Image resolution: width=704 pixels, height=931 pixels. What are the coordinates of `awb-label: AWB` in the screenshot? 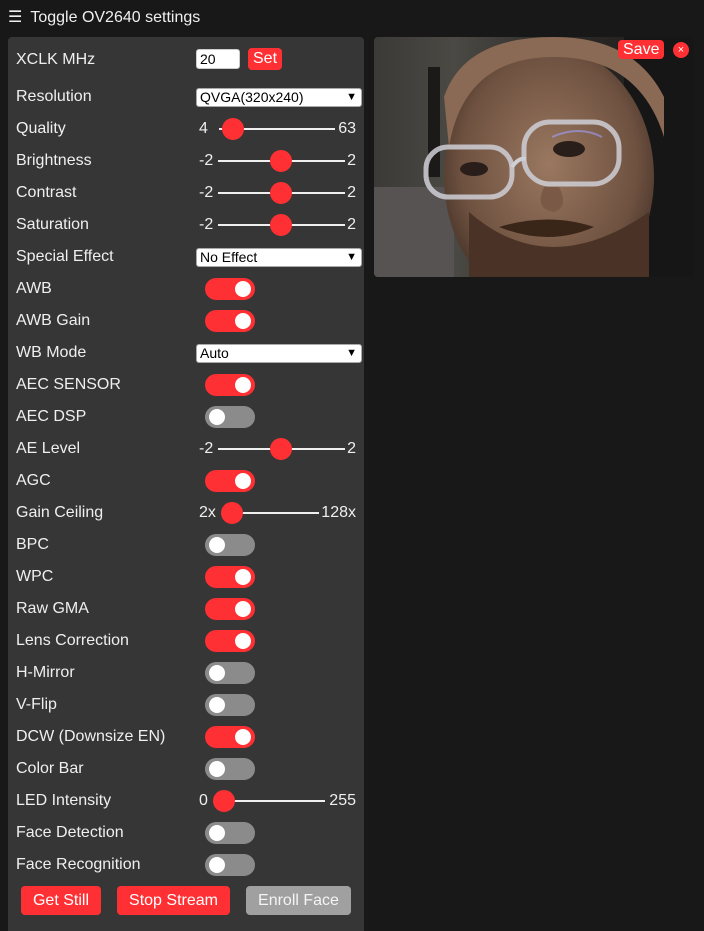 It's located at (34, 288).